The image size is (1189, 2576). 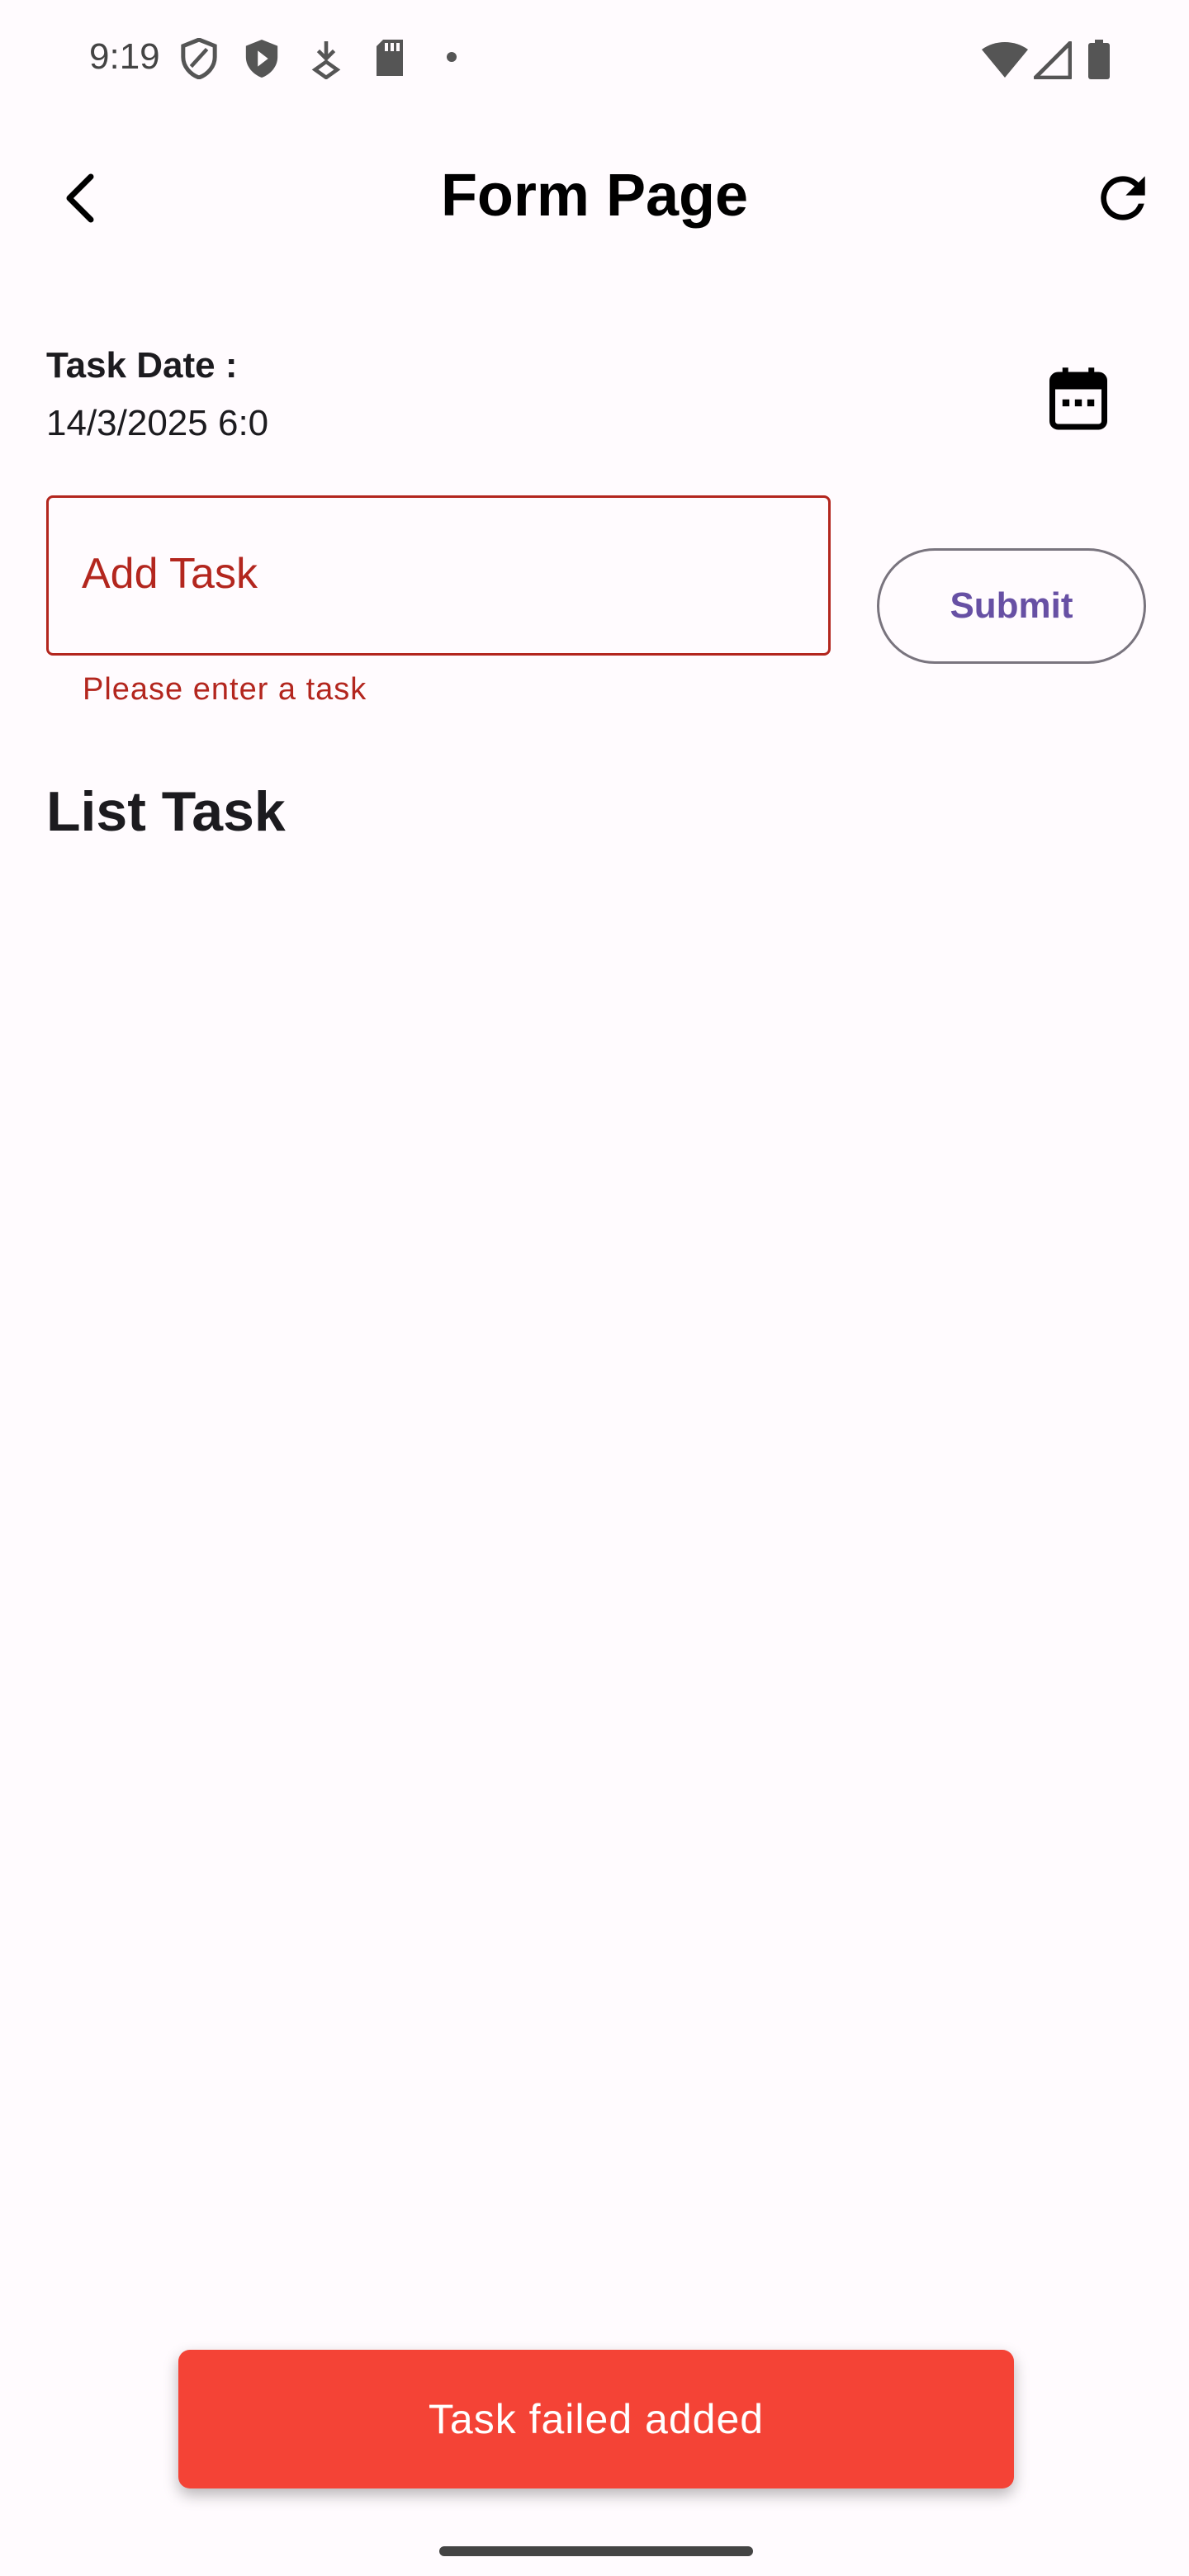 I want to click on dot-icon, so click(x=451, y=59).